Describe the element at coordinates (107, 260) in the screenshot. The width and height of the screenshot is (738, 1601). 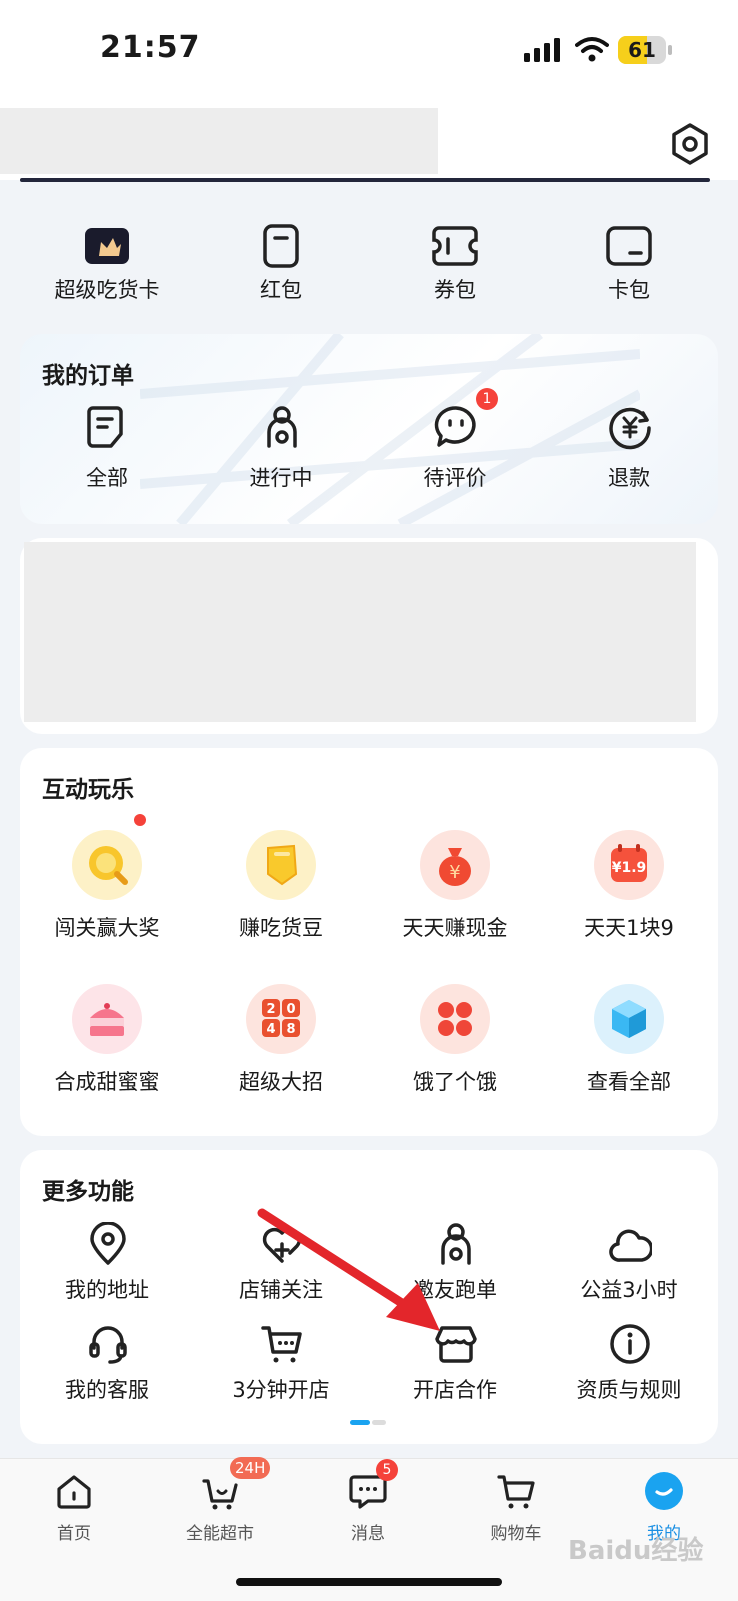
I see `asset-item-super-card: 超级吃货卡` at that location.